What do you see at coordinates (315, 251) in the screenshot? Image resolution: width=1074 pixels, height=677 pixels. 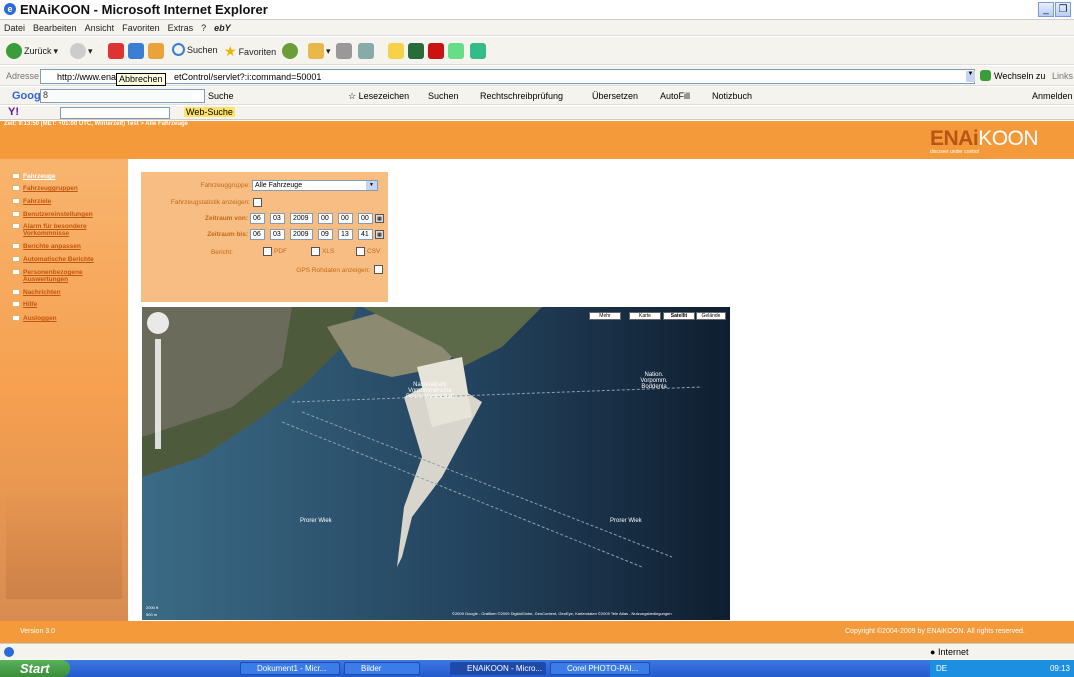 I see `xls-checkbox` at bounding box center [315, 251].